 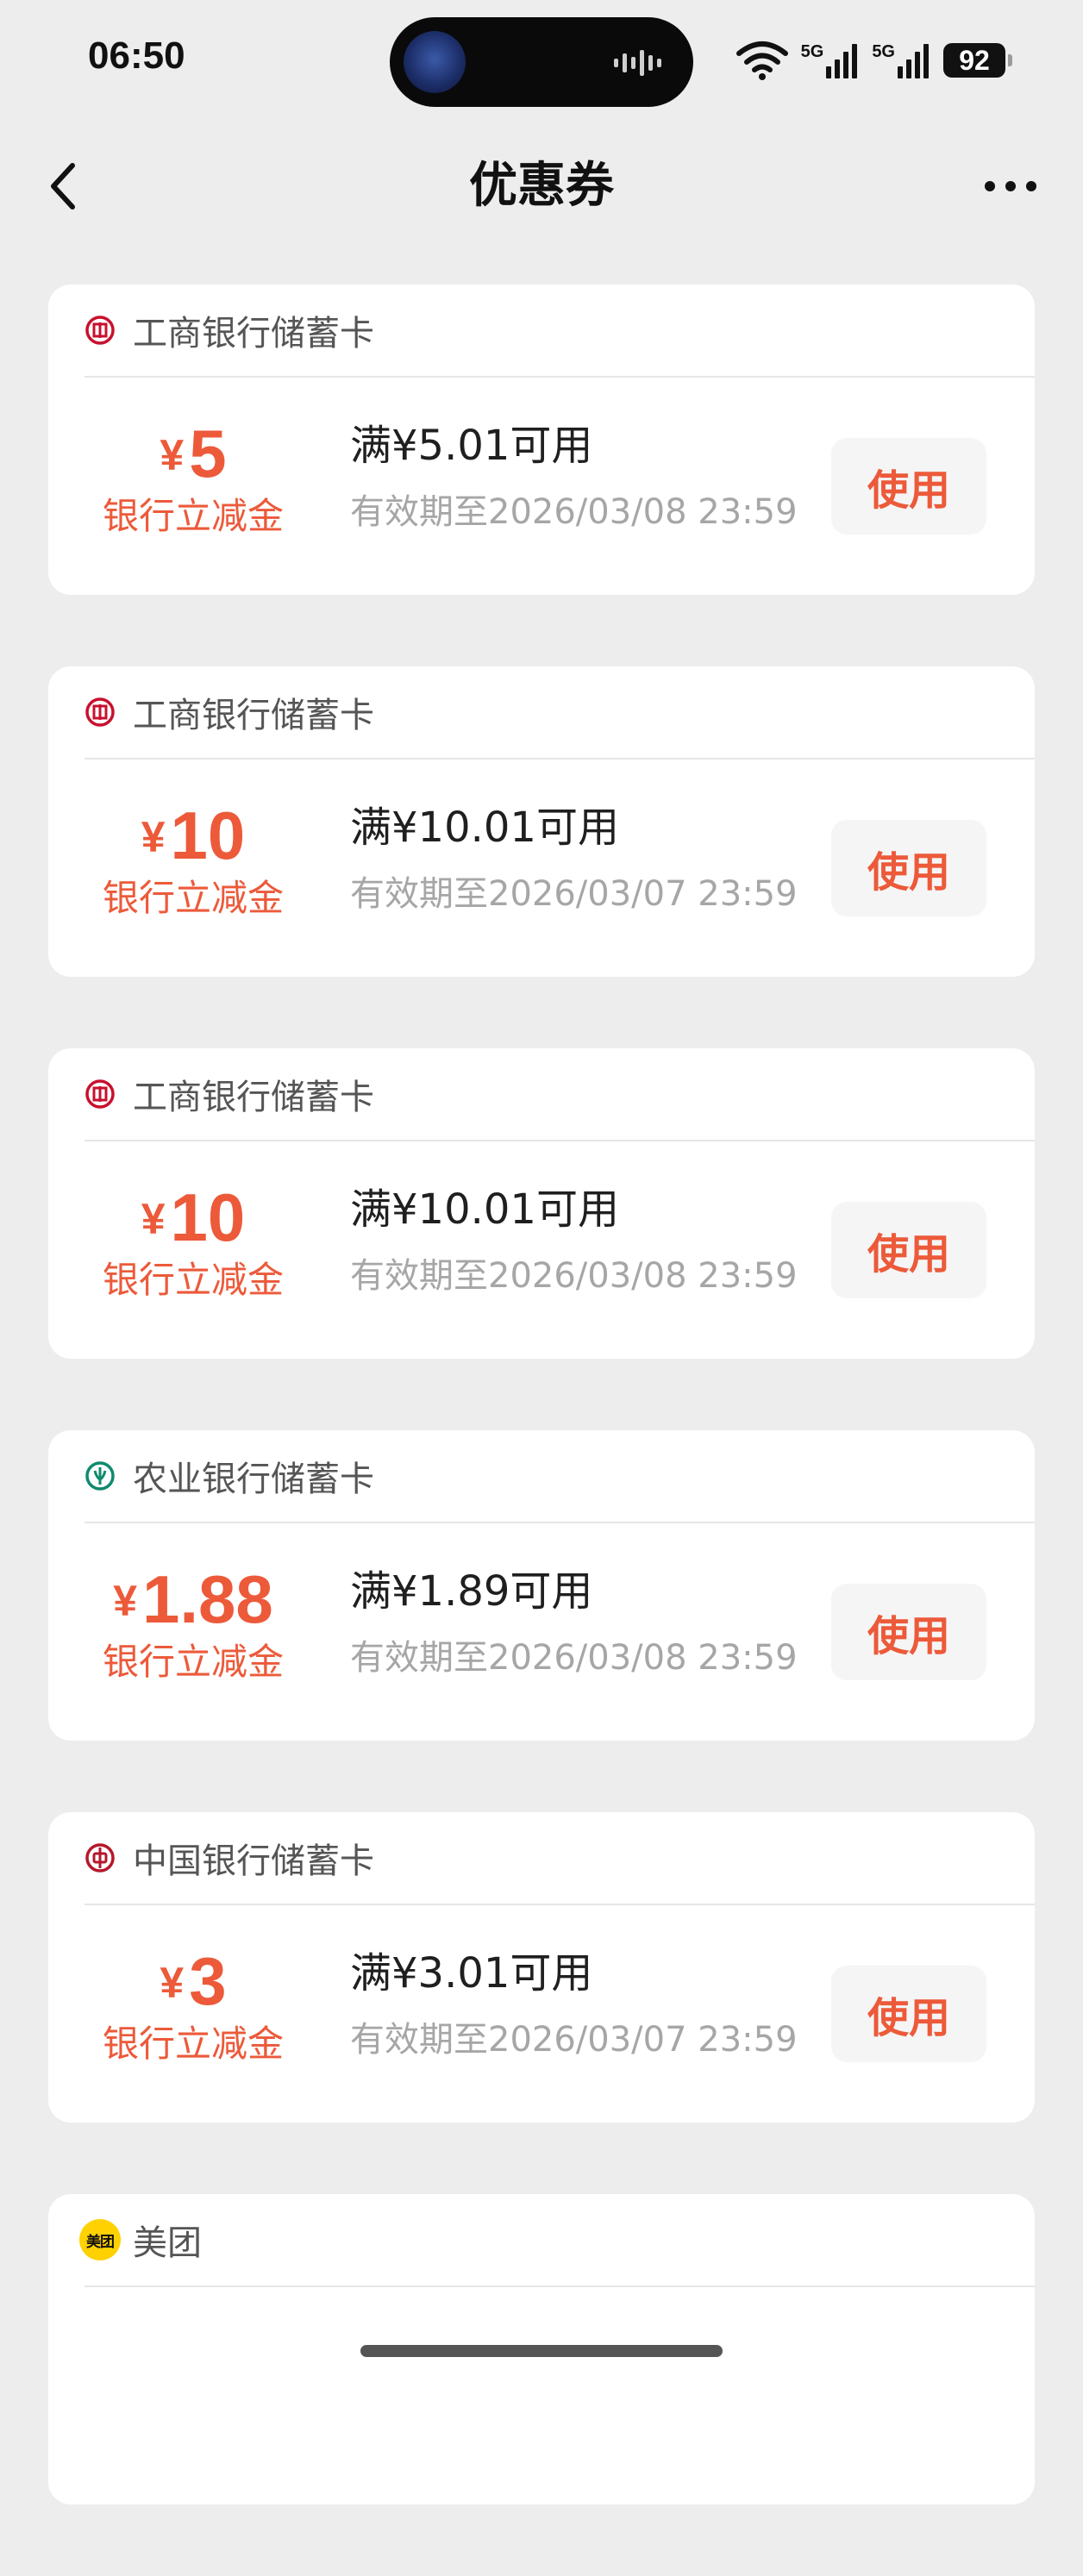 I want to click on coupon-amount: ¥3 银行立减金, so click(x=193, y=2006).